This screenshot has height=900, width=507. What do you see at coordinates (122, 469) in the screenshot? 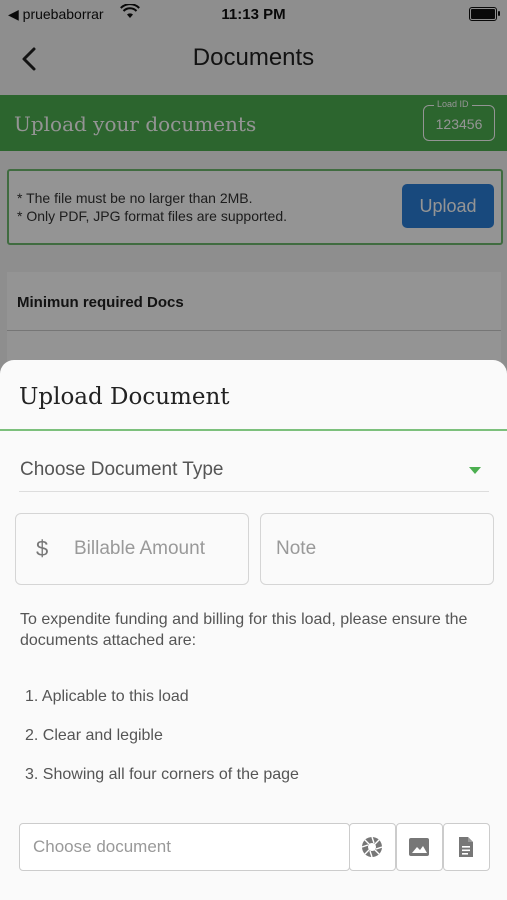
I see `document-type-placeholder: Choose Document Type` at bounding box center [122, 469].